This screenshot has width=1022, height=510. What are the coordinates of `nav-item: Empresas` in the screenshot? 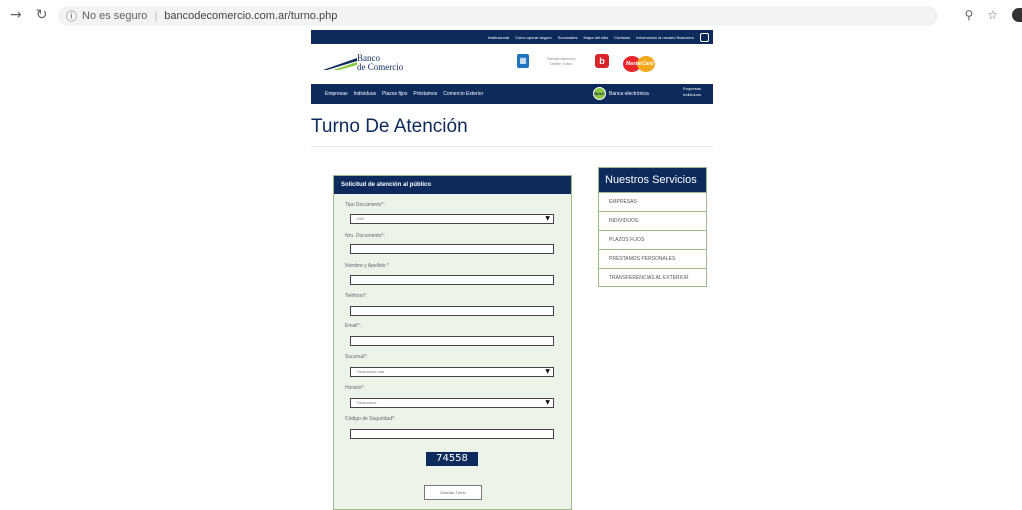 It's located at (336, 94).